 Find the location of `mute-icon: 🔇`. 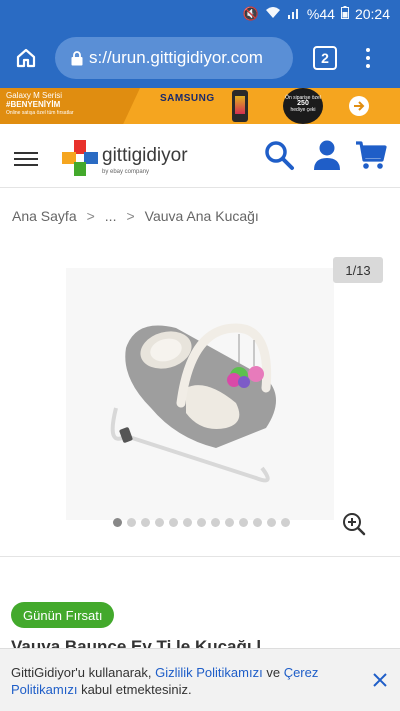

mute-icon: 🔇 is located at coordinates (250, 13).